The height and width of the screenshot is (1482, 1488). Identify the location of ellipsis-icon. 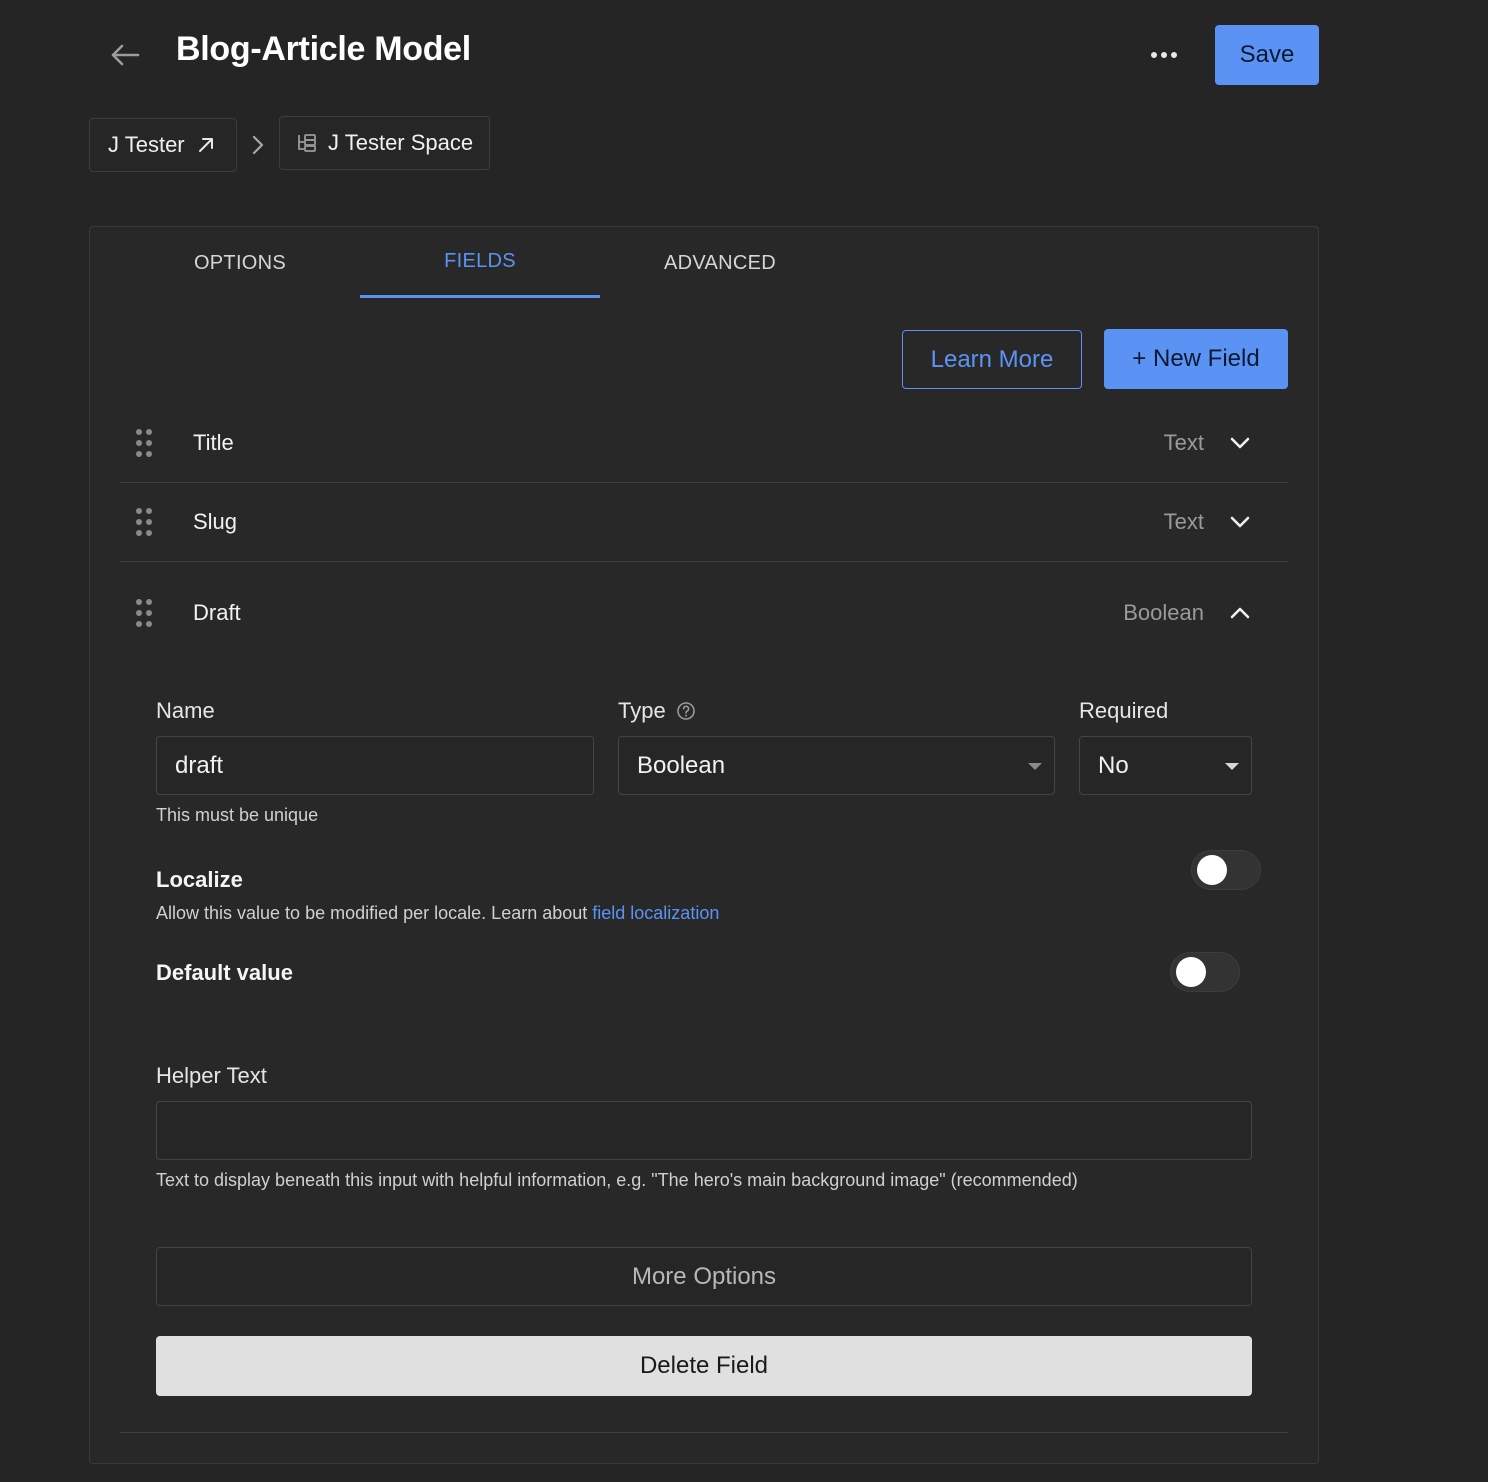
(1164, 55).